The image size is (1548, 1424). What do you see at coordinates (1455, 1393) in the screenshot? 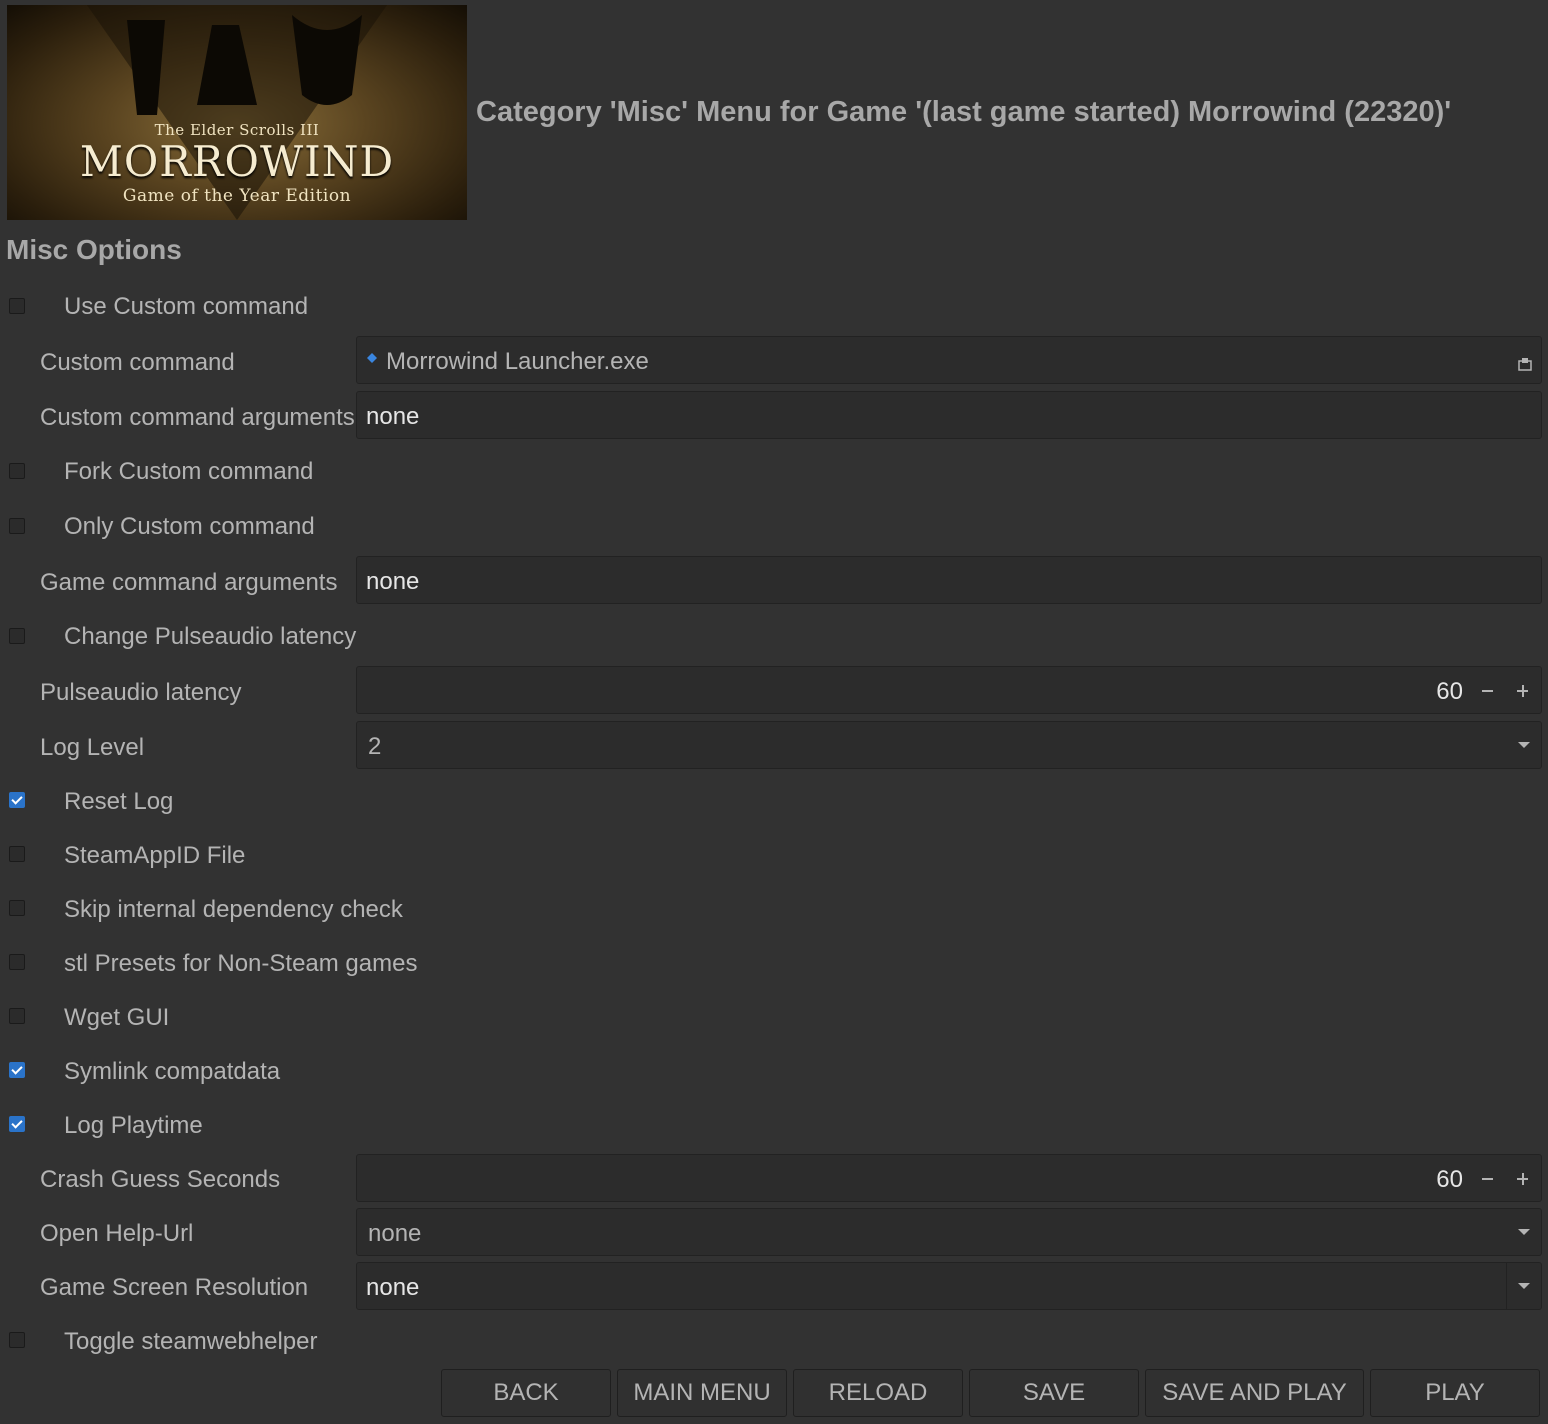
I see `play-button: PLAY` at bounding box center [1455, 1393].